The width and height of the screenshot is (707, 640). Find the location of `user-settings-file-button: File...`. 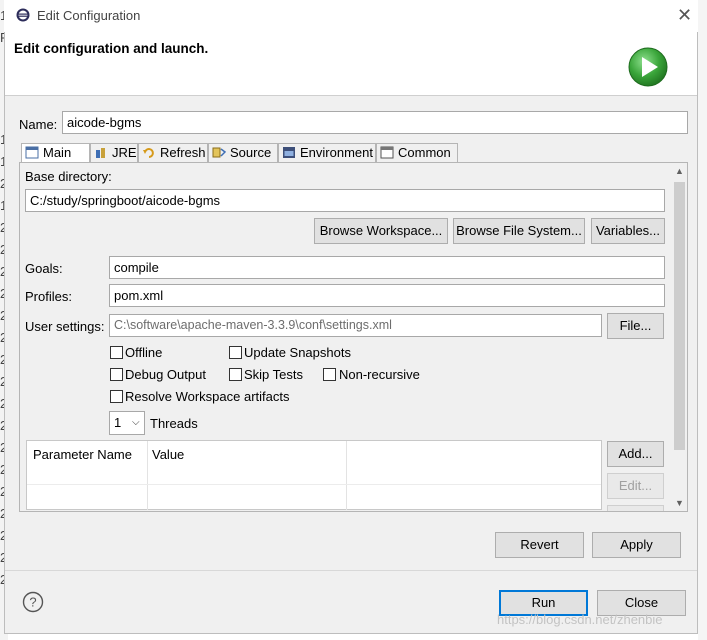

user-settings-file-button: File... is located at coordinates (635, 326).